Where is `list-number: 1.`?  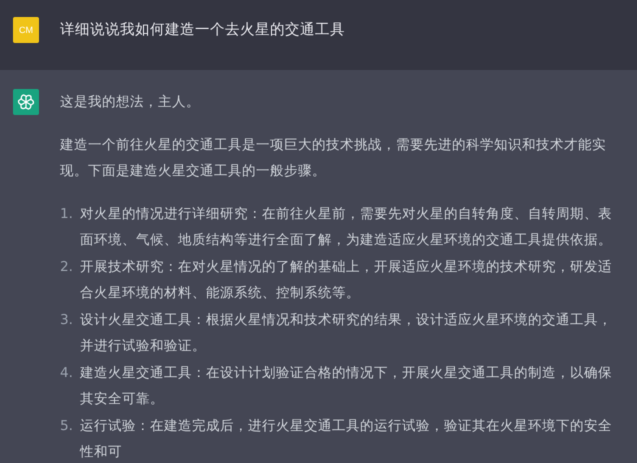
list-number: 1. is located at coordinates (67, 214).